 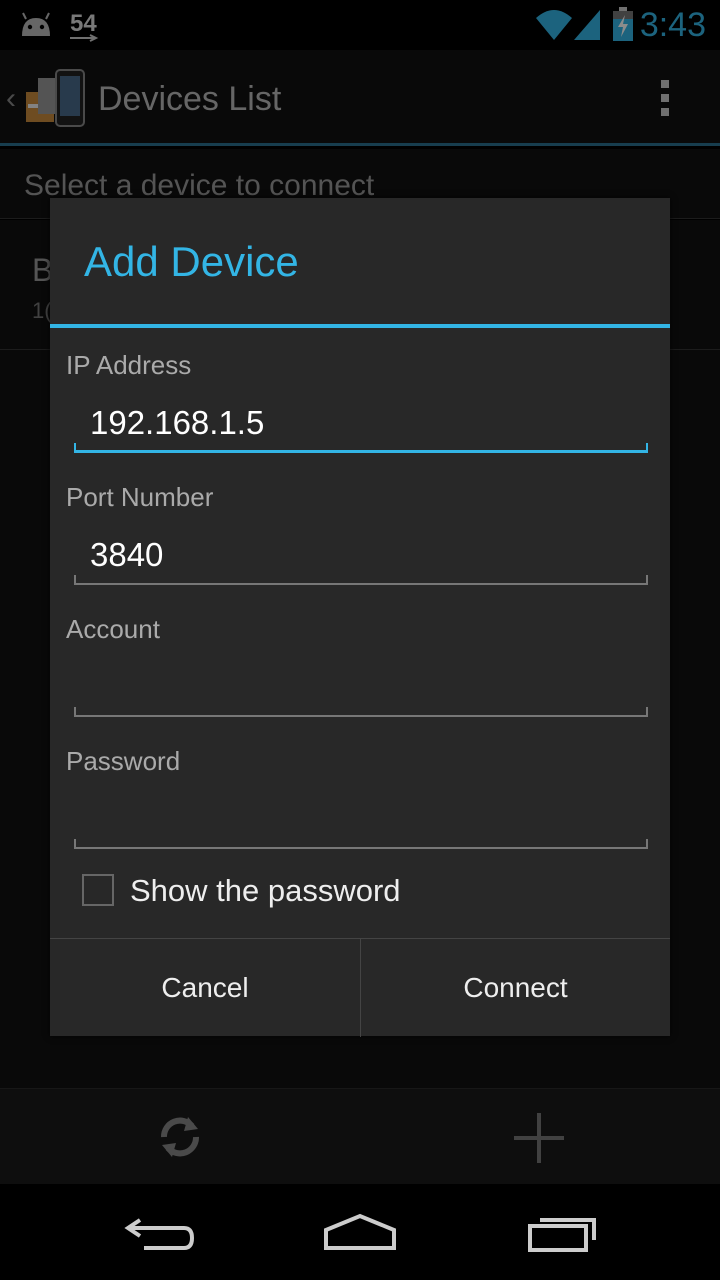 I want to click on show-password-checkbox, so click(x=98, y=890).